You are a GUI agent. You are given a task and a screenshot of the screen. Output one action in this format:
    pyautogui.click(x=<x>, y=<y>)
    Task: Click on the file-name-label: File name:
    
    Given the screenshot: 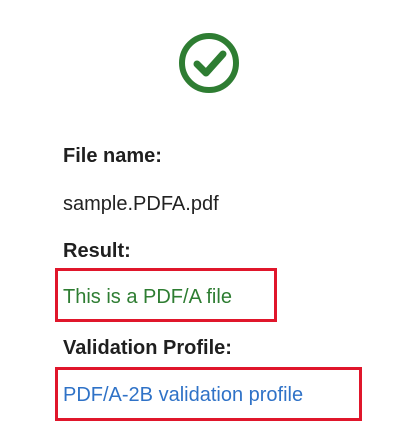 What is the action you would take?
    pyautogui.click(x=112, y=156)
    